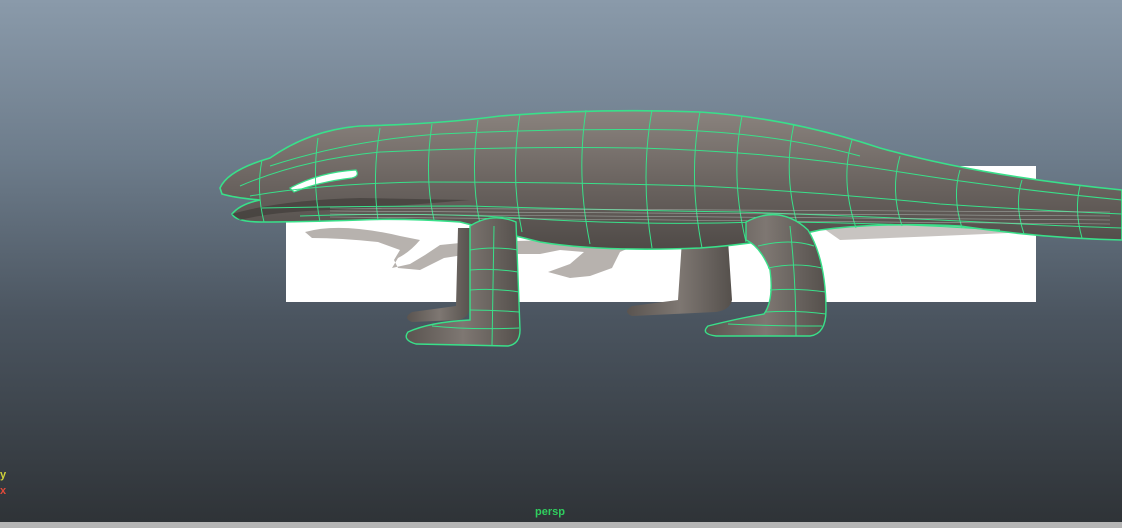  I want to click on axis-x-label: x, so click(3, 491).